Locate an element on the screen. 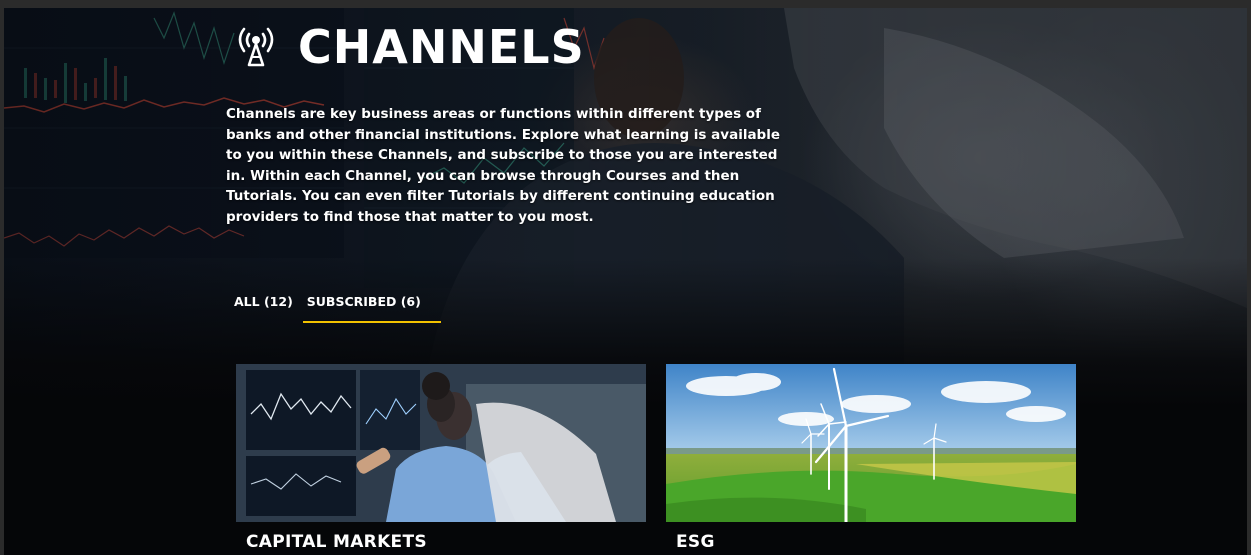 The height and width of the screenshot is (555, 1251). antenna-icon is located at coordinates (256, 47).